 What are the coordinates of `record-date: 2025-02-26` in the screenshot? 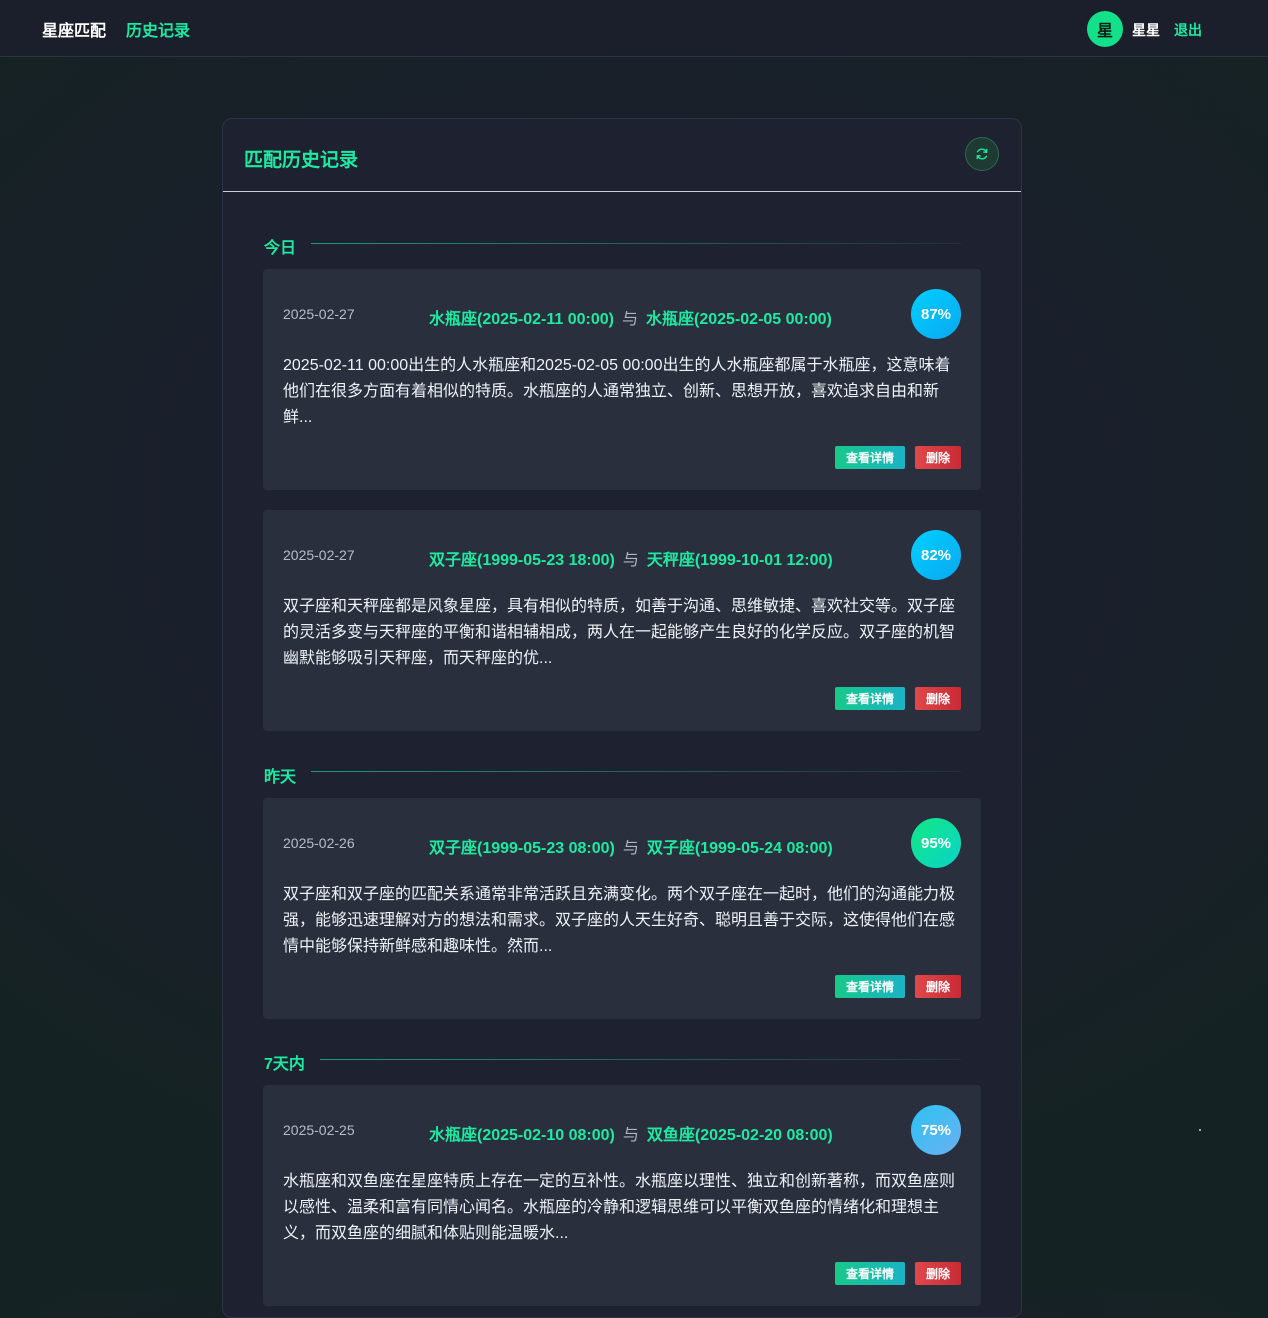 It's located at (319, 843).